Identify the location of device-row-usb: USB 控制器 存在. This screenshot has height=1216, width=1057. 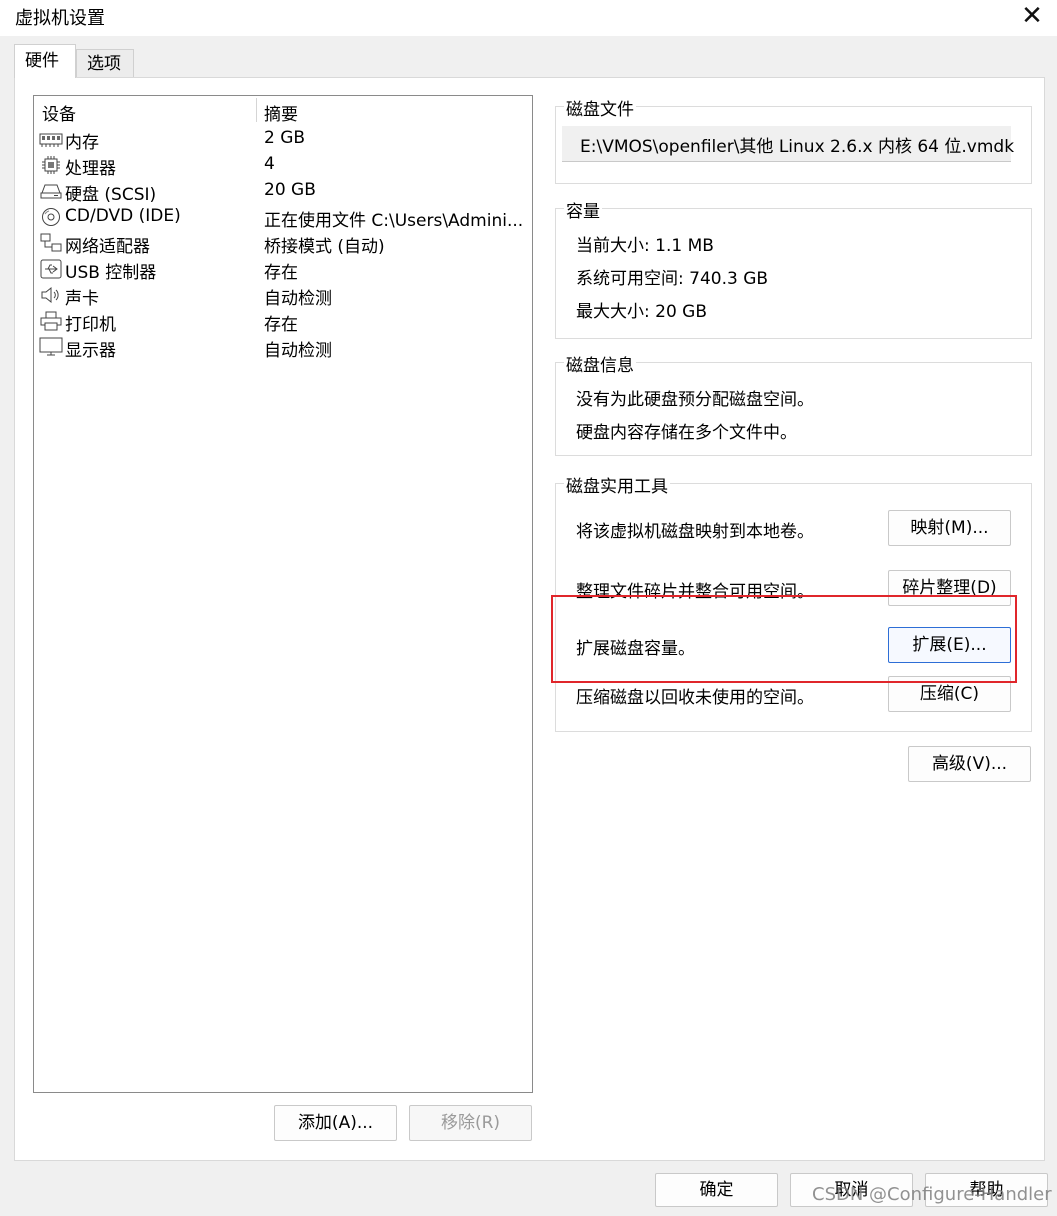
(283, 269).